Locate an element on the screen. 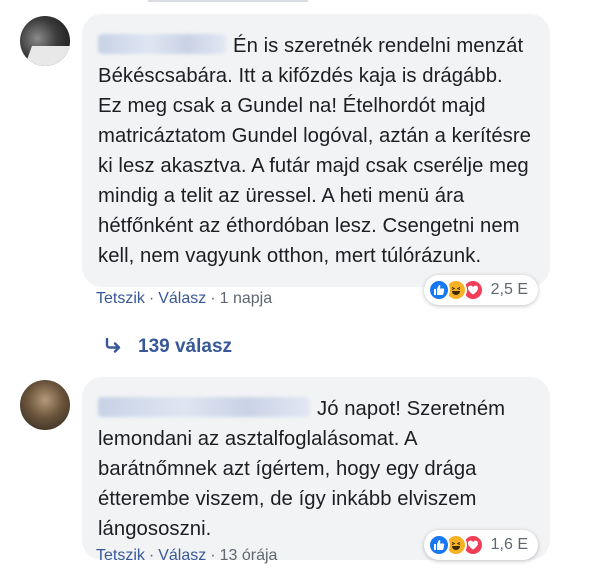 Image resolution: width=600 pixels, height=583 pixels. comment-time: 13 órája is located at coordinates (249, 555).